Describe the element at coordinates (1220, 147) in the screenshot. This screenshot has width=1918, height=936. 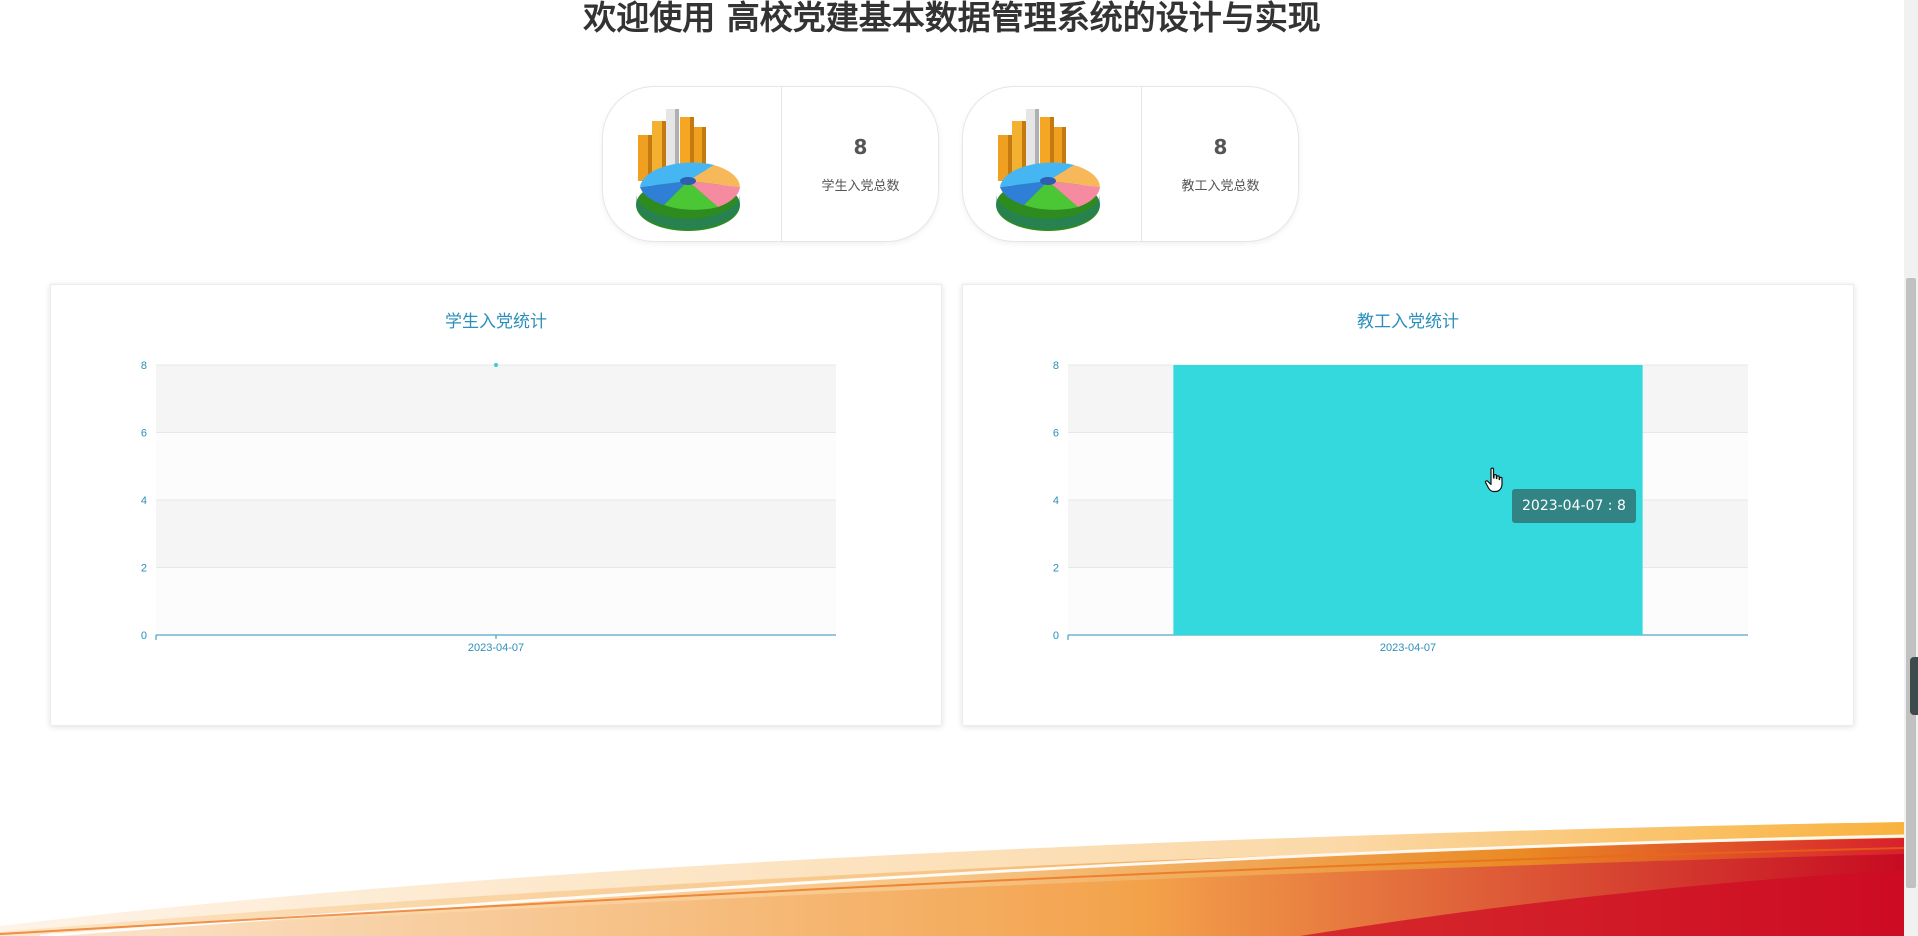
I see `staff-party-total-value: 8` at that location.